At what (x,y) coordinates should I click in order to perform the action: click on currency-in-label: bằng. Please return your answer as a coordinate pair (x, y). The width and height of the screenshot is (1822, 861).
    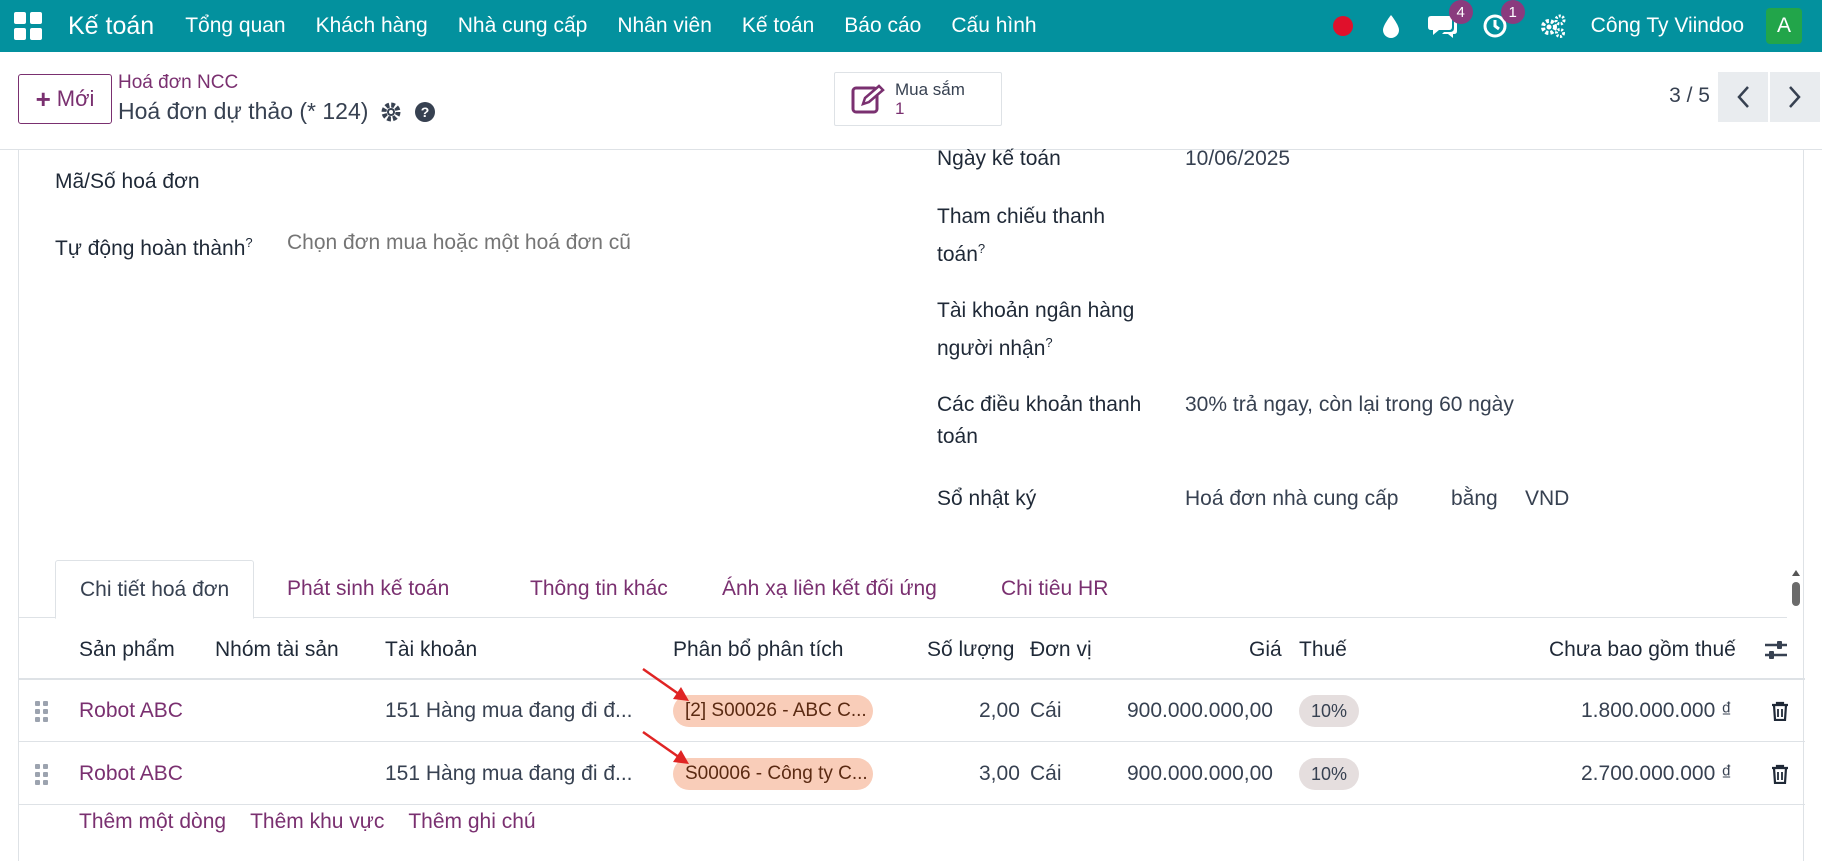
    Looking at the image, I should click on (1474, 498).